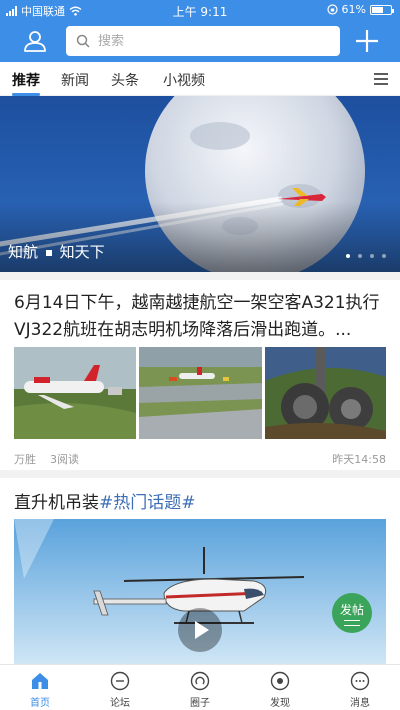 This screenshot has width=400, height=710. I want to click on orientation-lock-icon, so click(332, 9).